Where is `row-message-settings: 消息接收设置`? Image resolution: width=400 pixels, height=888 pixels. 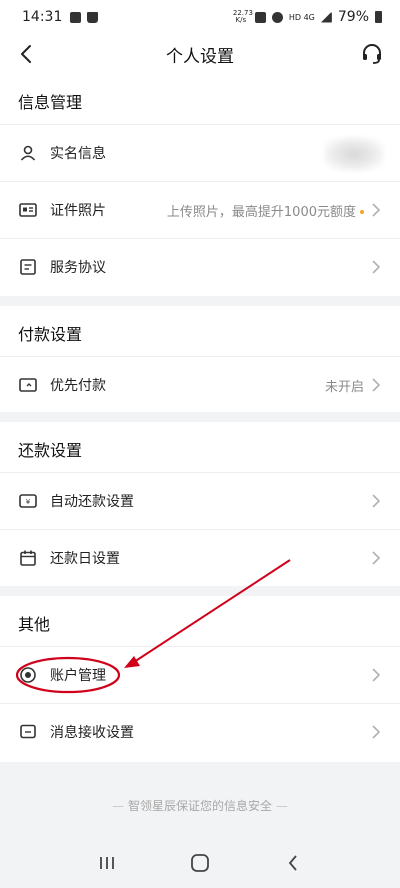
row-message-settings: 消息接收设置 is located at coordinates (200, 731).